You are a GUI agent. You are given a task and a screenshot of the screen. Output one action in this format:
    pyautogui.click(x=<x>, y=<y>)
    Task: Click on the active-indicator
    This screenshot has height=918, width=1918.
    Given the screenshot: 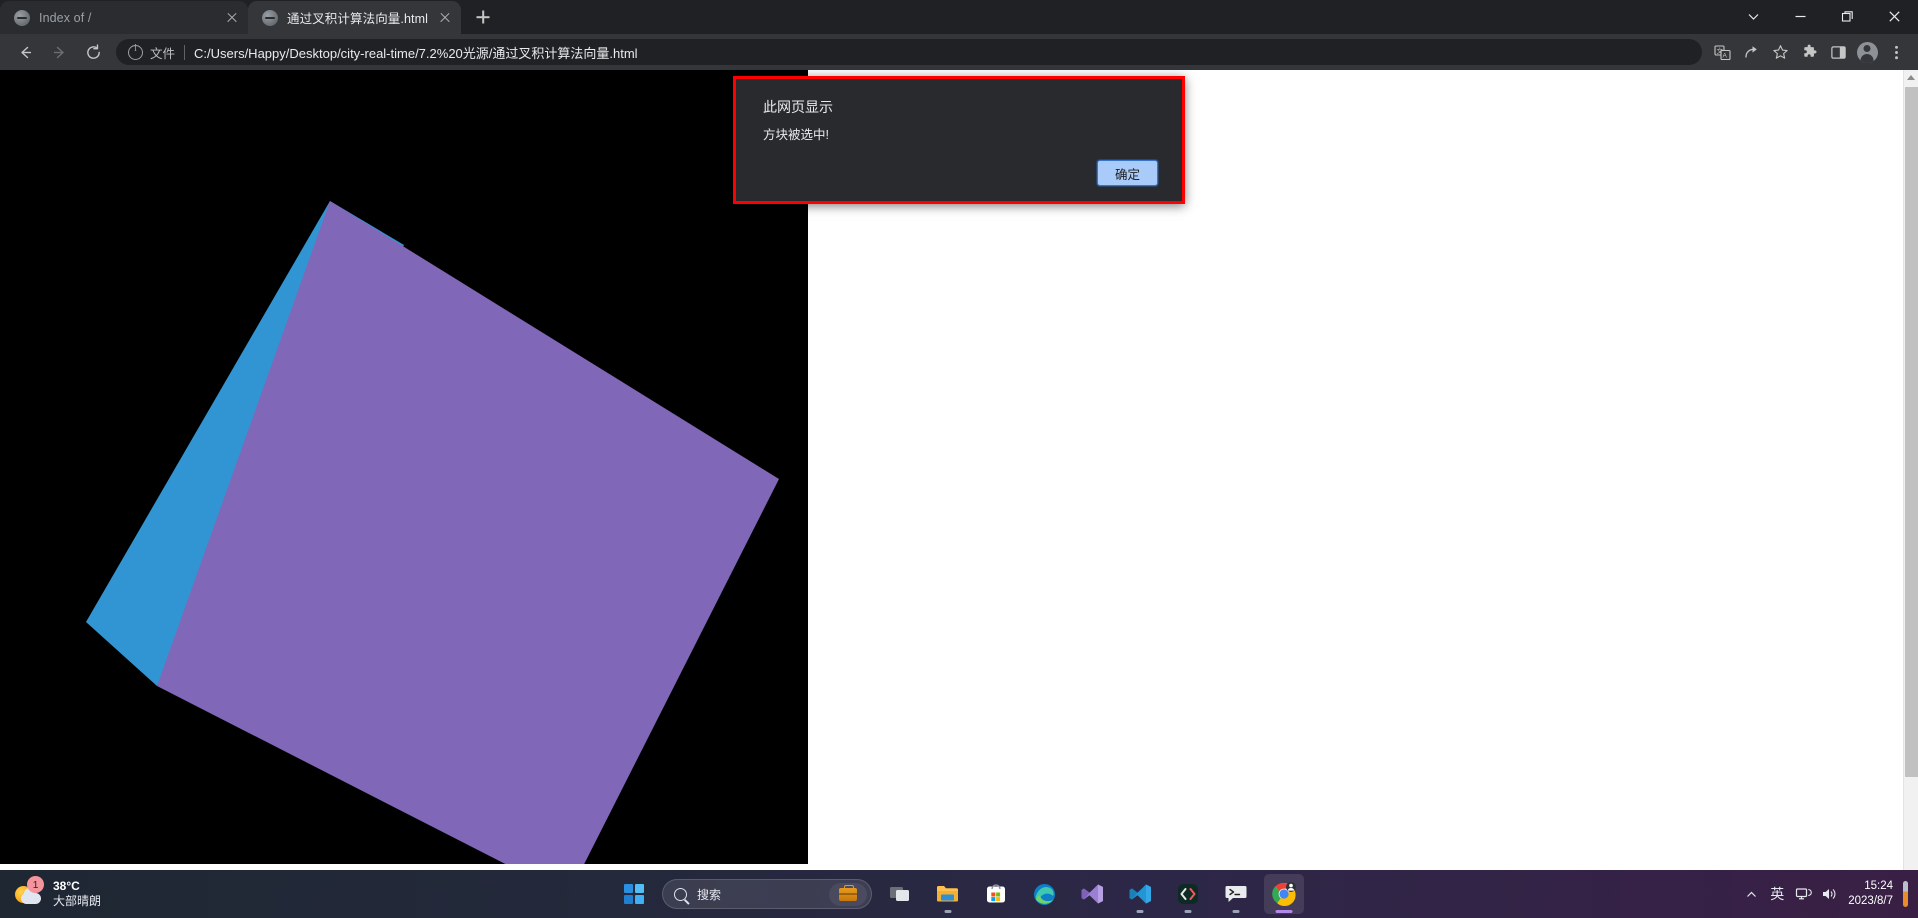 What is the action you would take?
    pyautogui.click(x=1284, y=911)
    